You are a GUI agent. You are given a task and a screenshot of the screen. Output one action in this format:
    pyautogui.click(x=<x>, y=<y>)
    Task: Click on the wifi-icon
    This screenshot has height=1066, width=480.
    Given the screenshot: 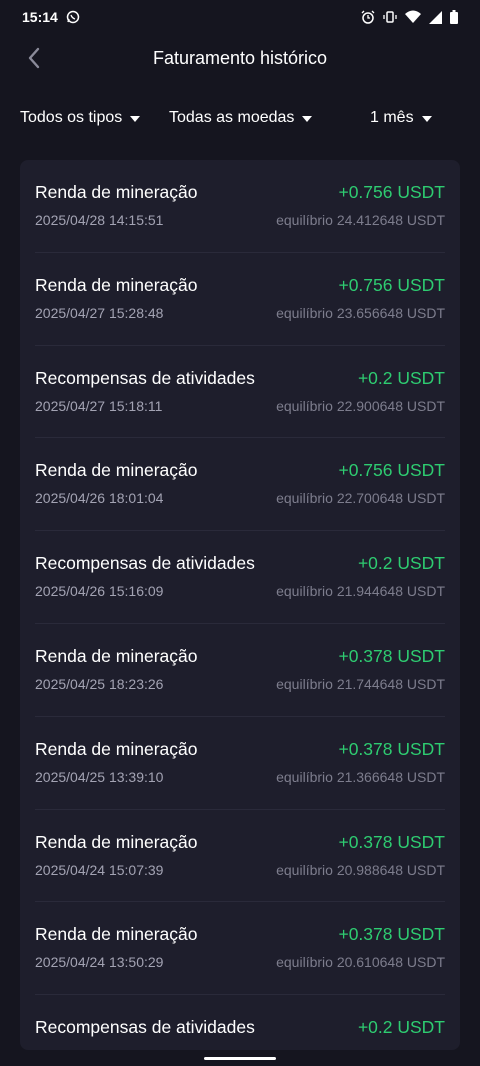 What is the action you would take?
    pyautogui.click(x=413, y=17)
    